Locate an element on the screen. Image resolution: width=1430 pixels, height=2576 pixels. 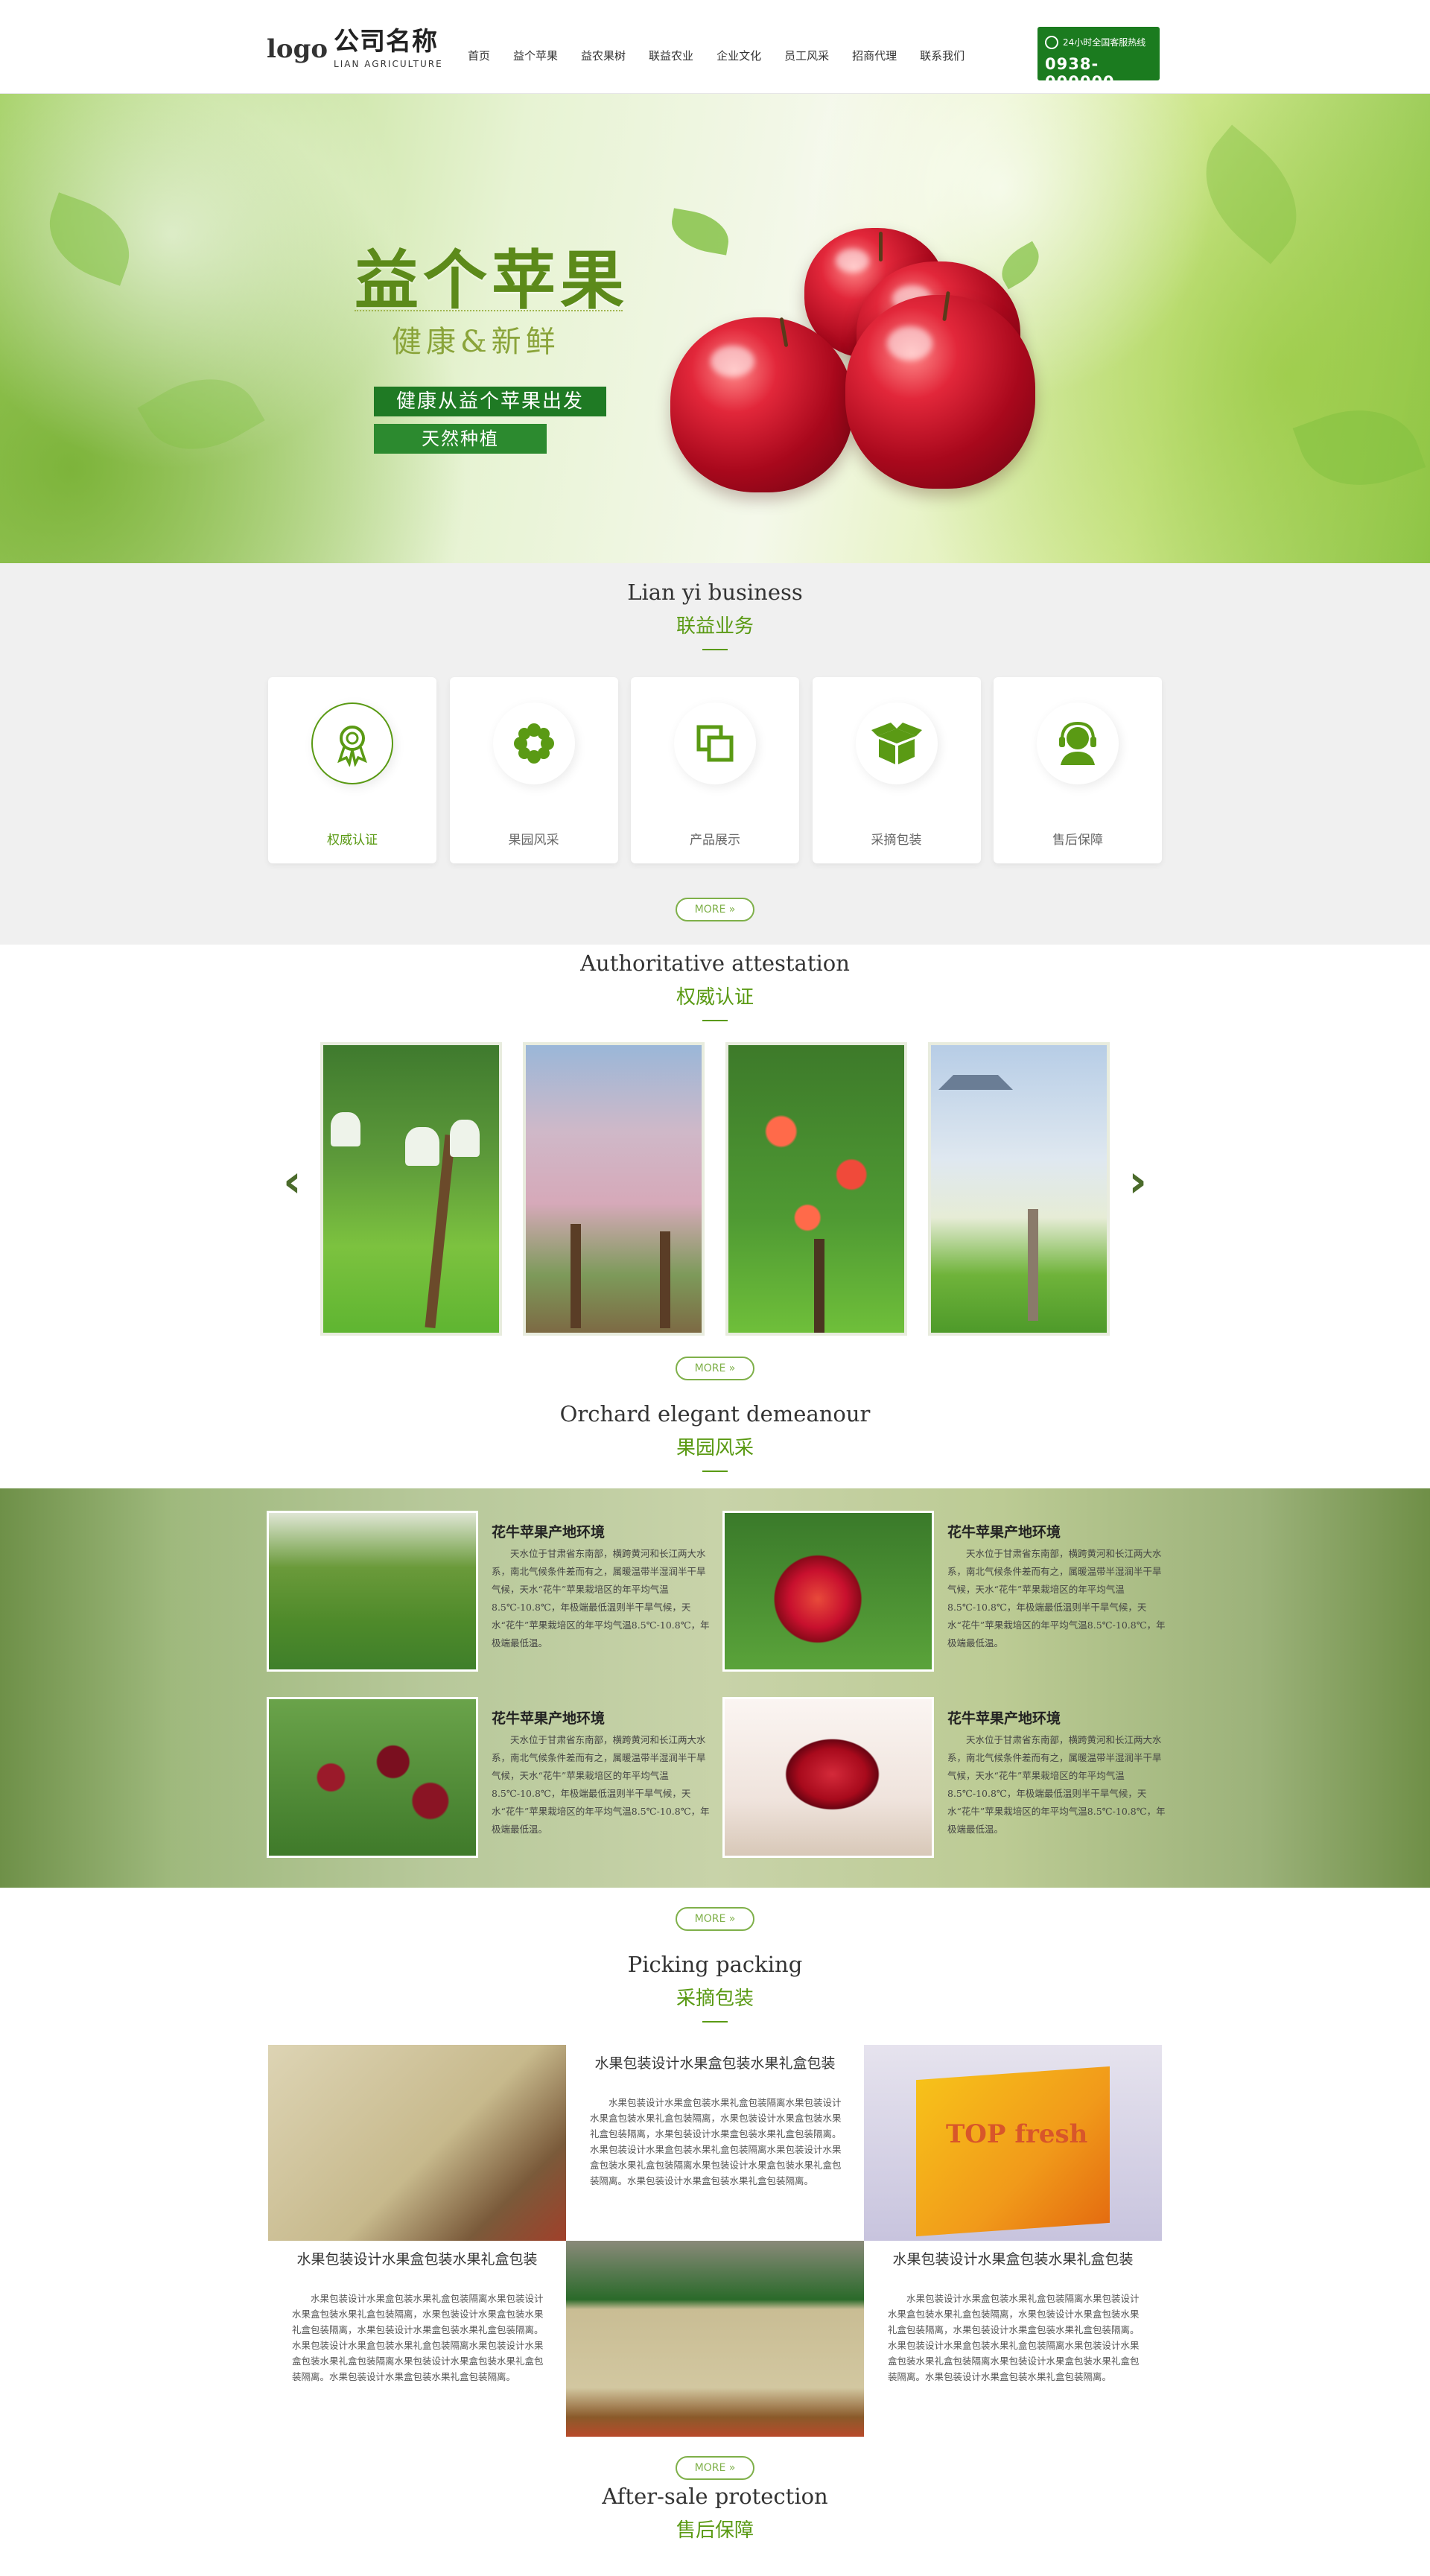
box-label: TOP fresh is located at coordinates (1017, 2134).